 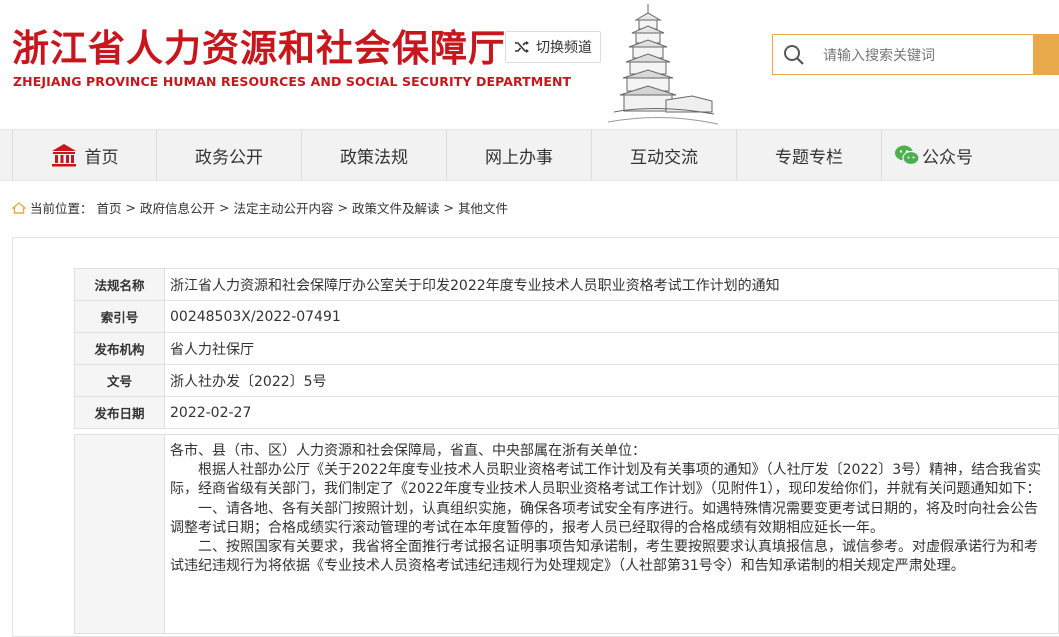 I want to click on switch-channel-button: 切换频道, so click(x=553, y=47).